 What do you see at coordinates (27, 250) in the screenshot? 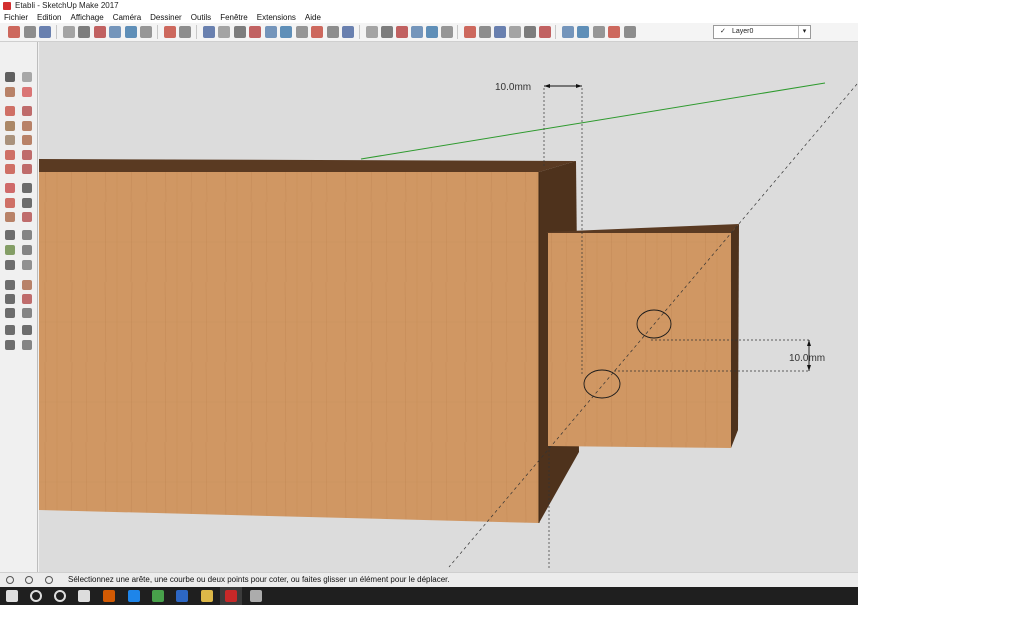
I see `text-icon` at bounding box center [27, 250].